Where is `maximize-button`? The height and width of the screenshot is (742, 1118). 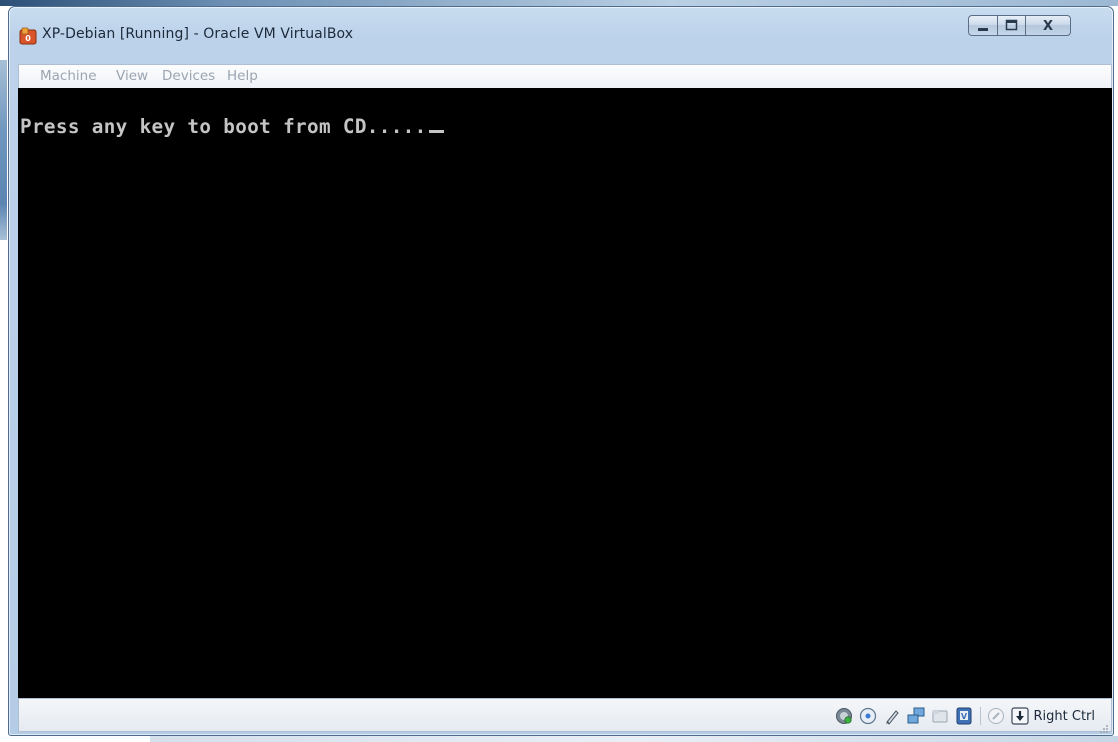 maximize-button is located at coordinates (1011, 25).